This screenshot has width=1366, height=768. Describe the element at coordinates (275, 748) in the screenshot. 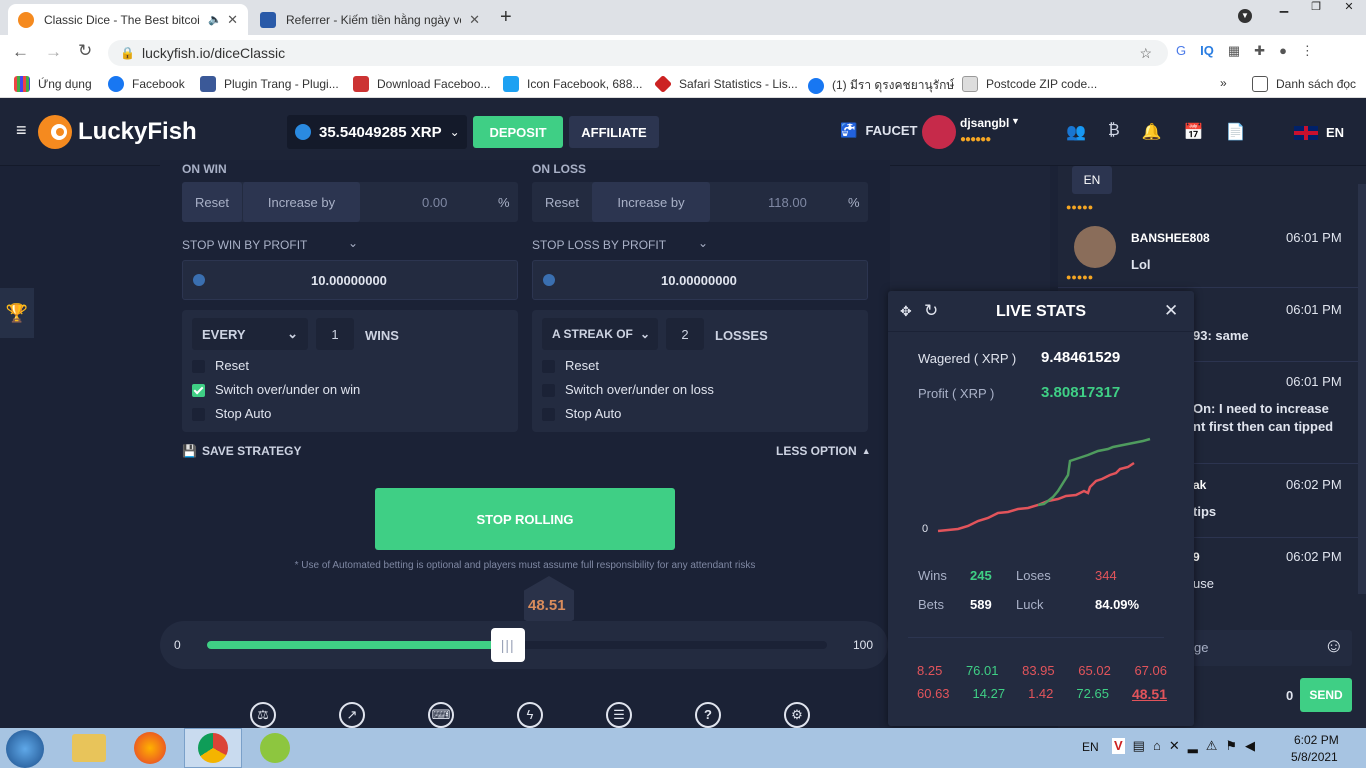

I see `coccoc-icon` at that location.